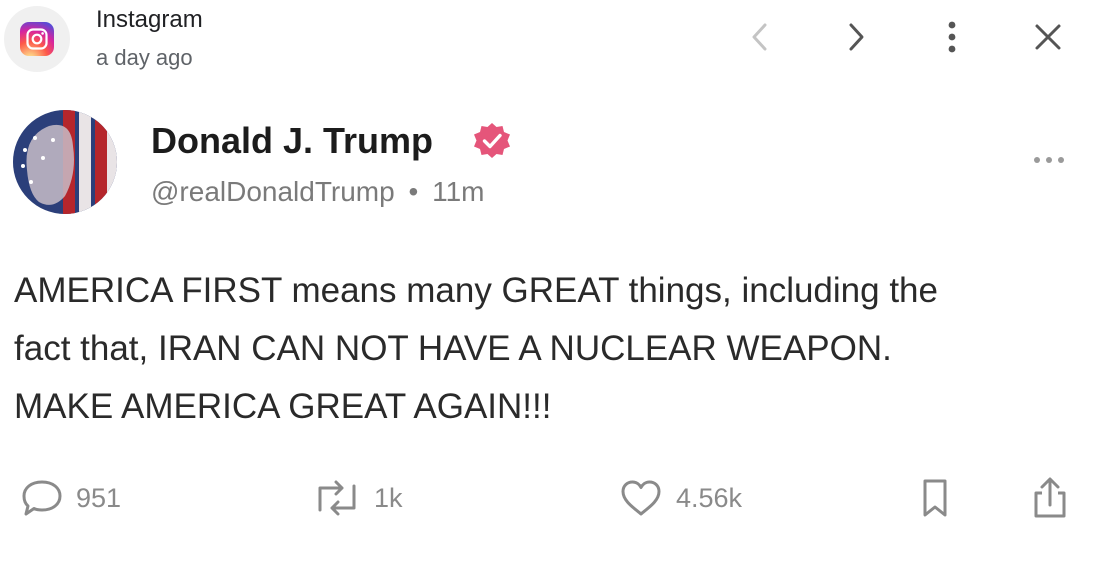 The width and height of the screenshot is (1120, 564). I want to click on app-icon-container, so click(37, 39).